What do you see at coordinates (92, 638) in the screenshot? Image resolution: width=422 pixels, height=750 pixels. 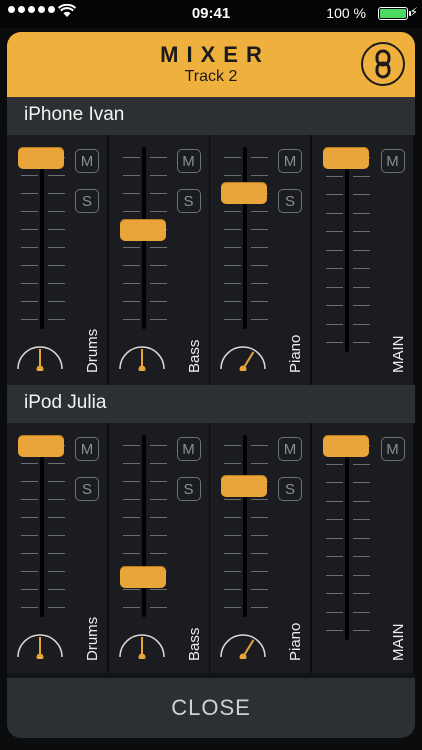 I see `channel-label: Drums` at bounding box center [92, 638].